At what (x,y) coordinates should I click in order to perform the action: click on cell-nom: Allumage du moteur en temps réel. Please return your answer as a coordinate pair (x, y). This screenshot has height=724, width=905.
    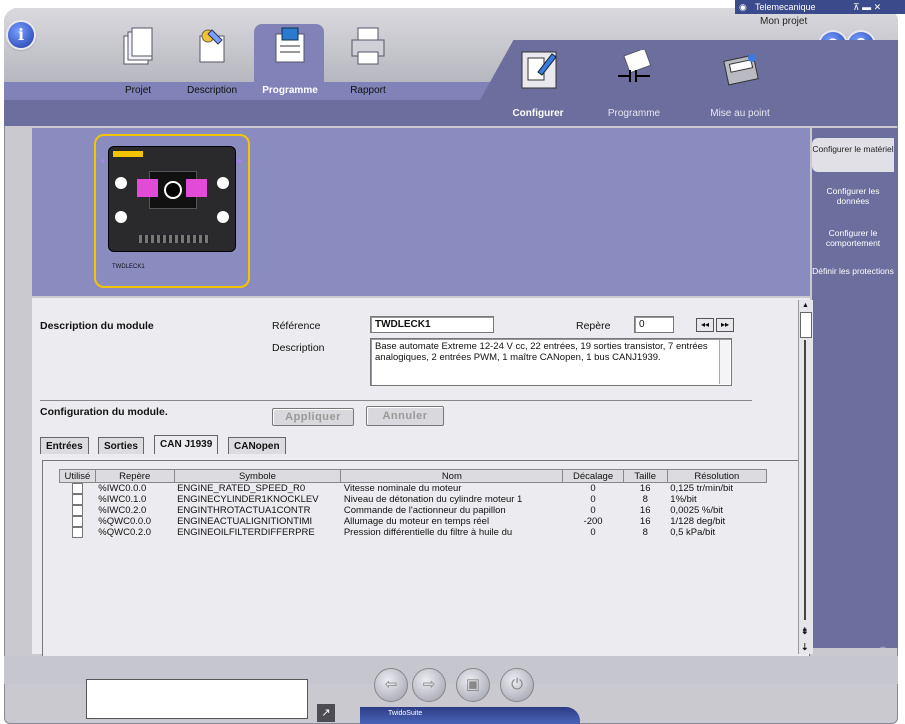
    Looking at the image, I should click on (416, 522).